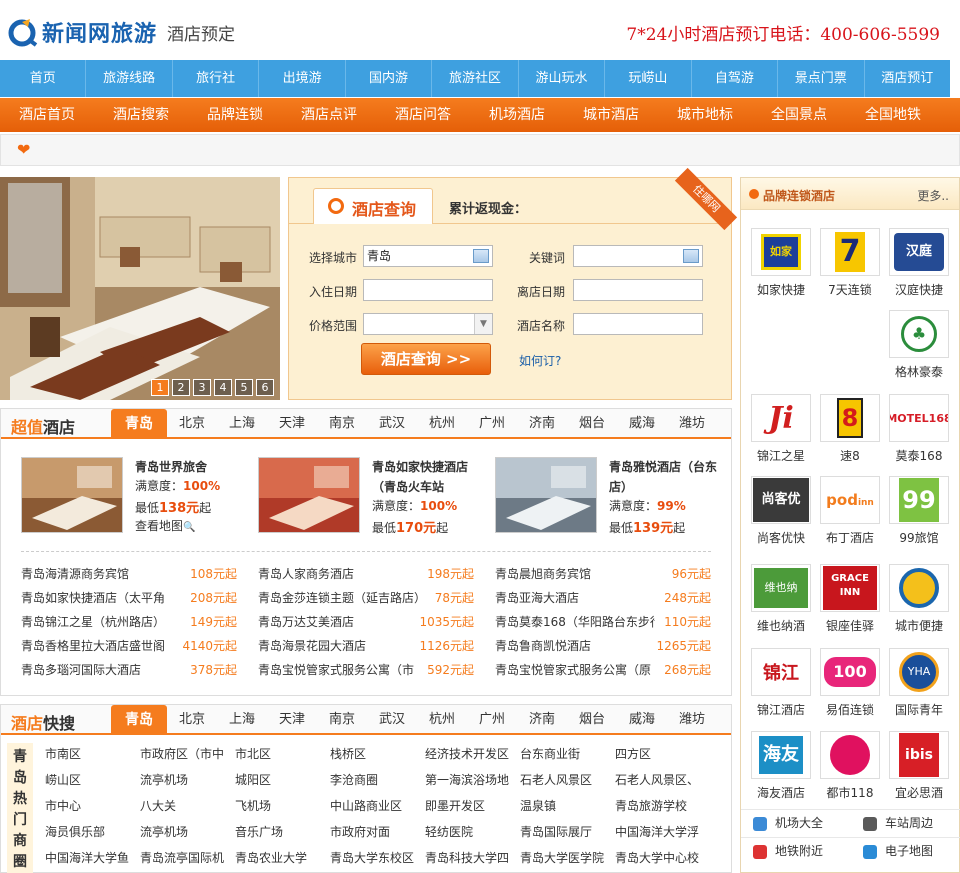 Image resolution: width=960 pixels, height=873 pixels. Describe the element at coordinates (850, 511) in the screenshot. I see `brand-item: podinn 布丁酒店` at that location.